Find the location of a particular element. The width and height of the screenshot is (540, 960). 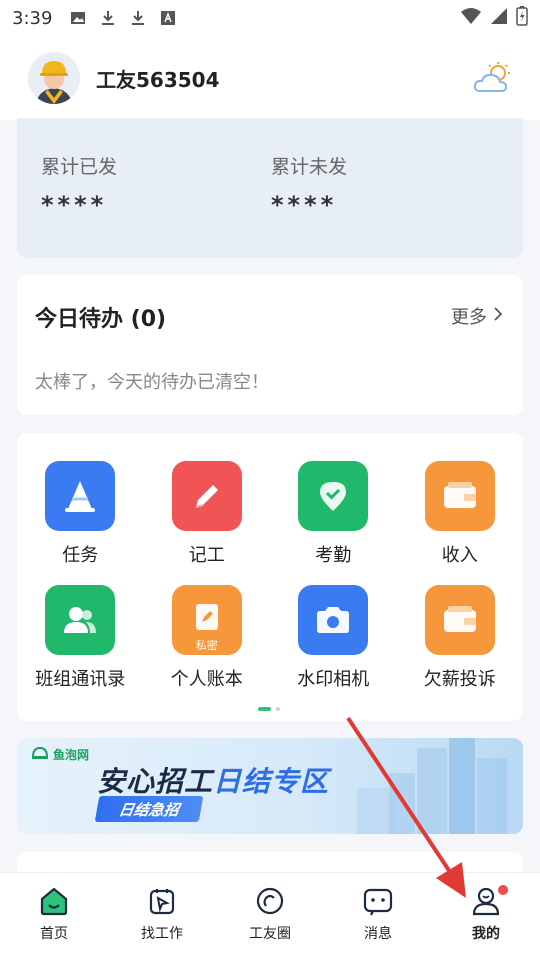

profile-header: 工友563504 is located at coordinates (270, 78).